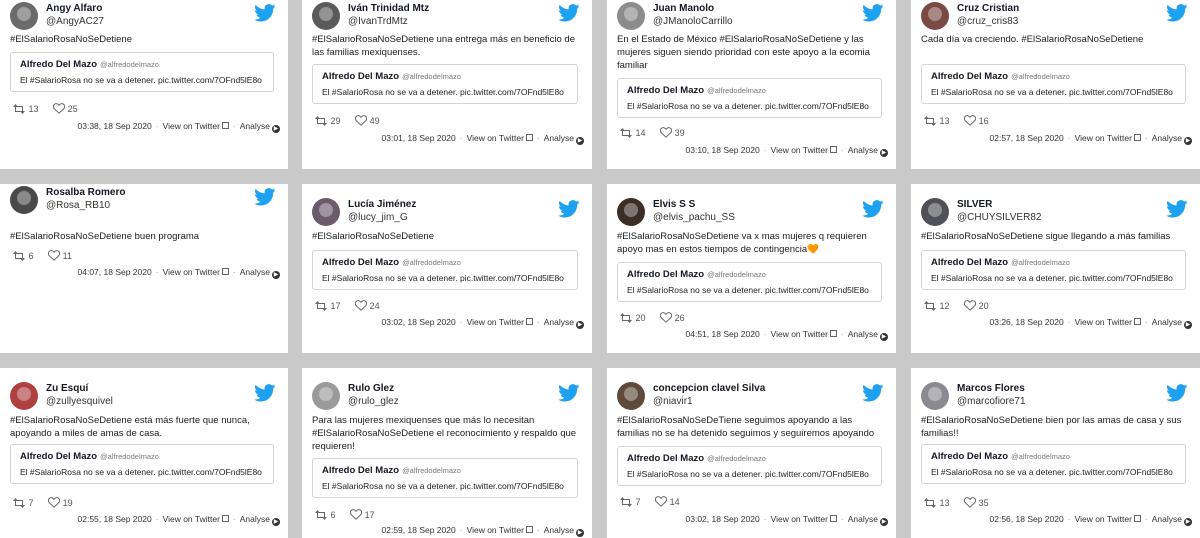 The height and width of the screenshot is (538, 1200). Describe the element at coordinates (1027, 138) in the screenshot. I see `timestamp-link: 02:57, 18 Sep 2020` at that location.